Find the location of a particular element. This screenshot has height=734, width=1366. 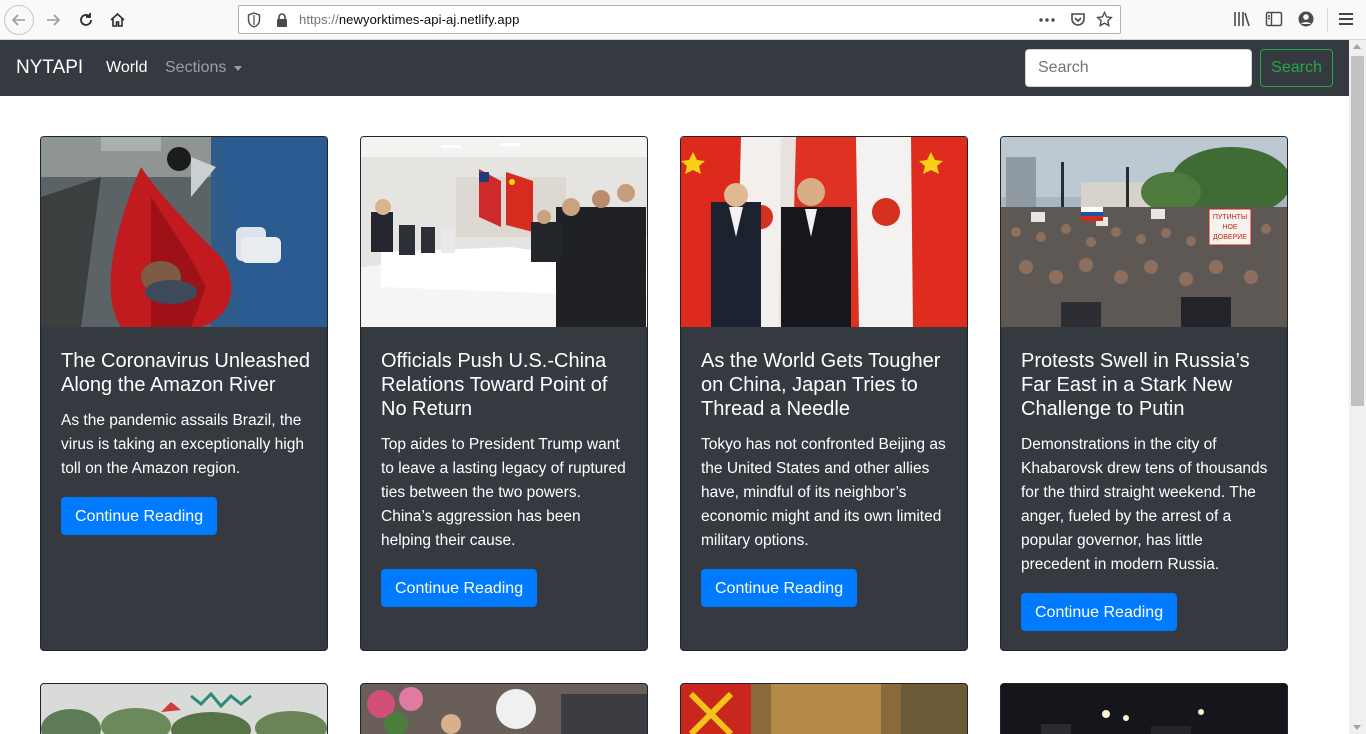

library-icon is located at coordinates (1242, 19).